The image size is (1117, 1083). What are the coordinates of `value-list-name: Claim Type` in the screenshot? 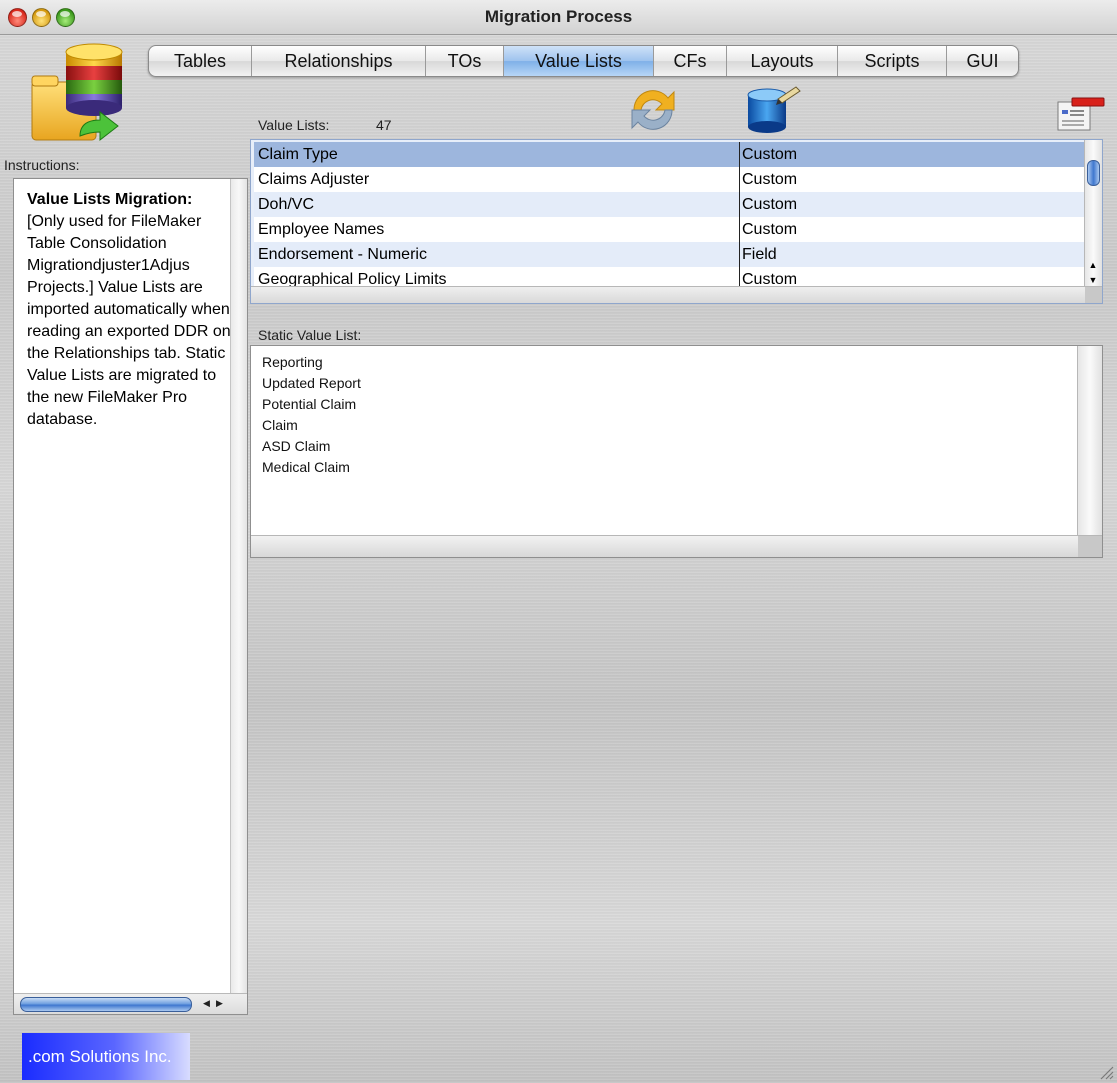 It's located at (497, 154).